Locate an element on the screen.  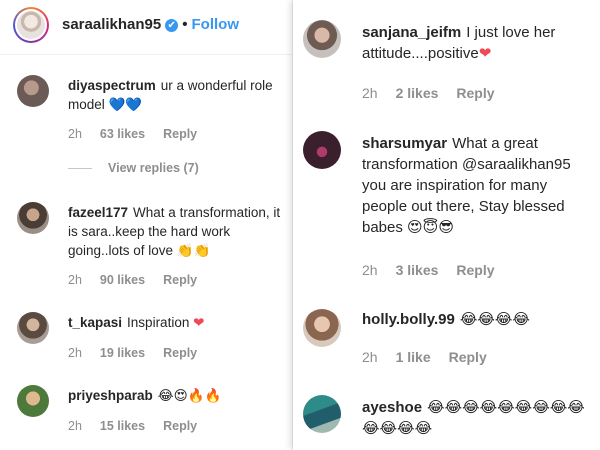
comment-username: sanjana_jeifm is located at coordinates (411, 32).